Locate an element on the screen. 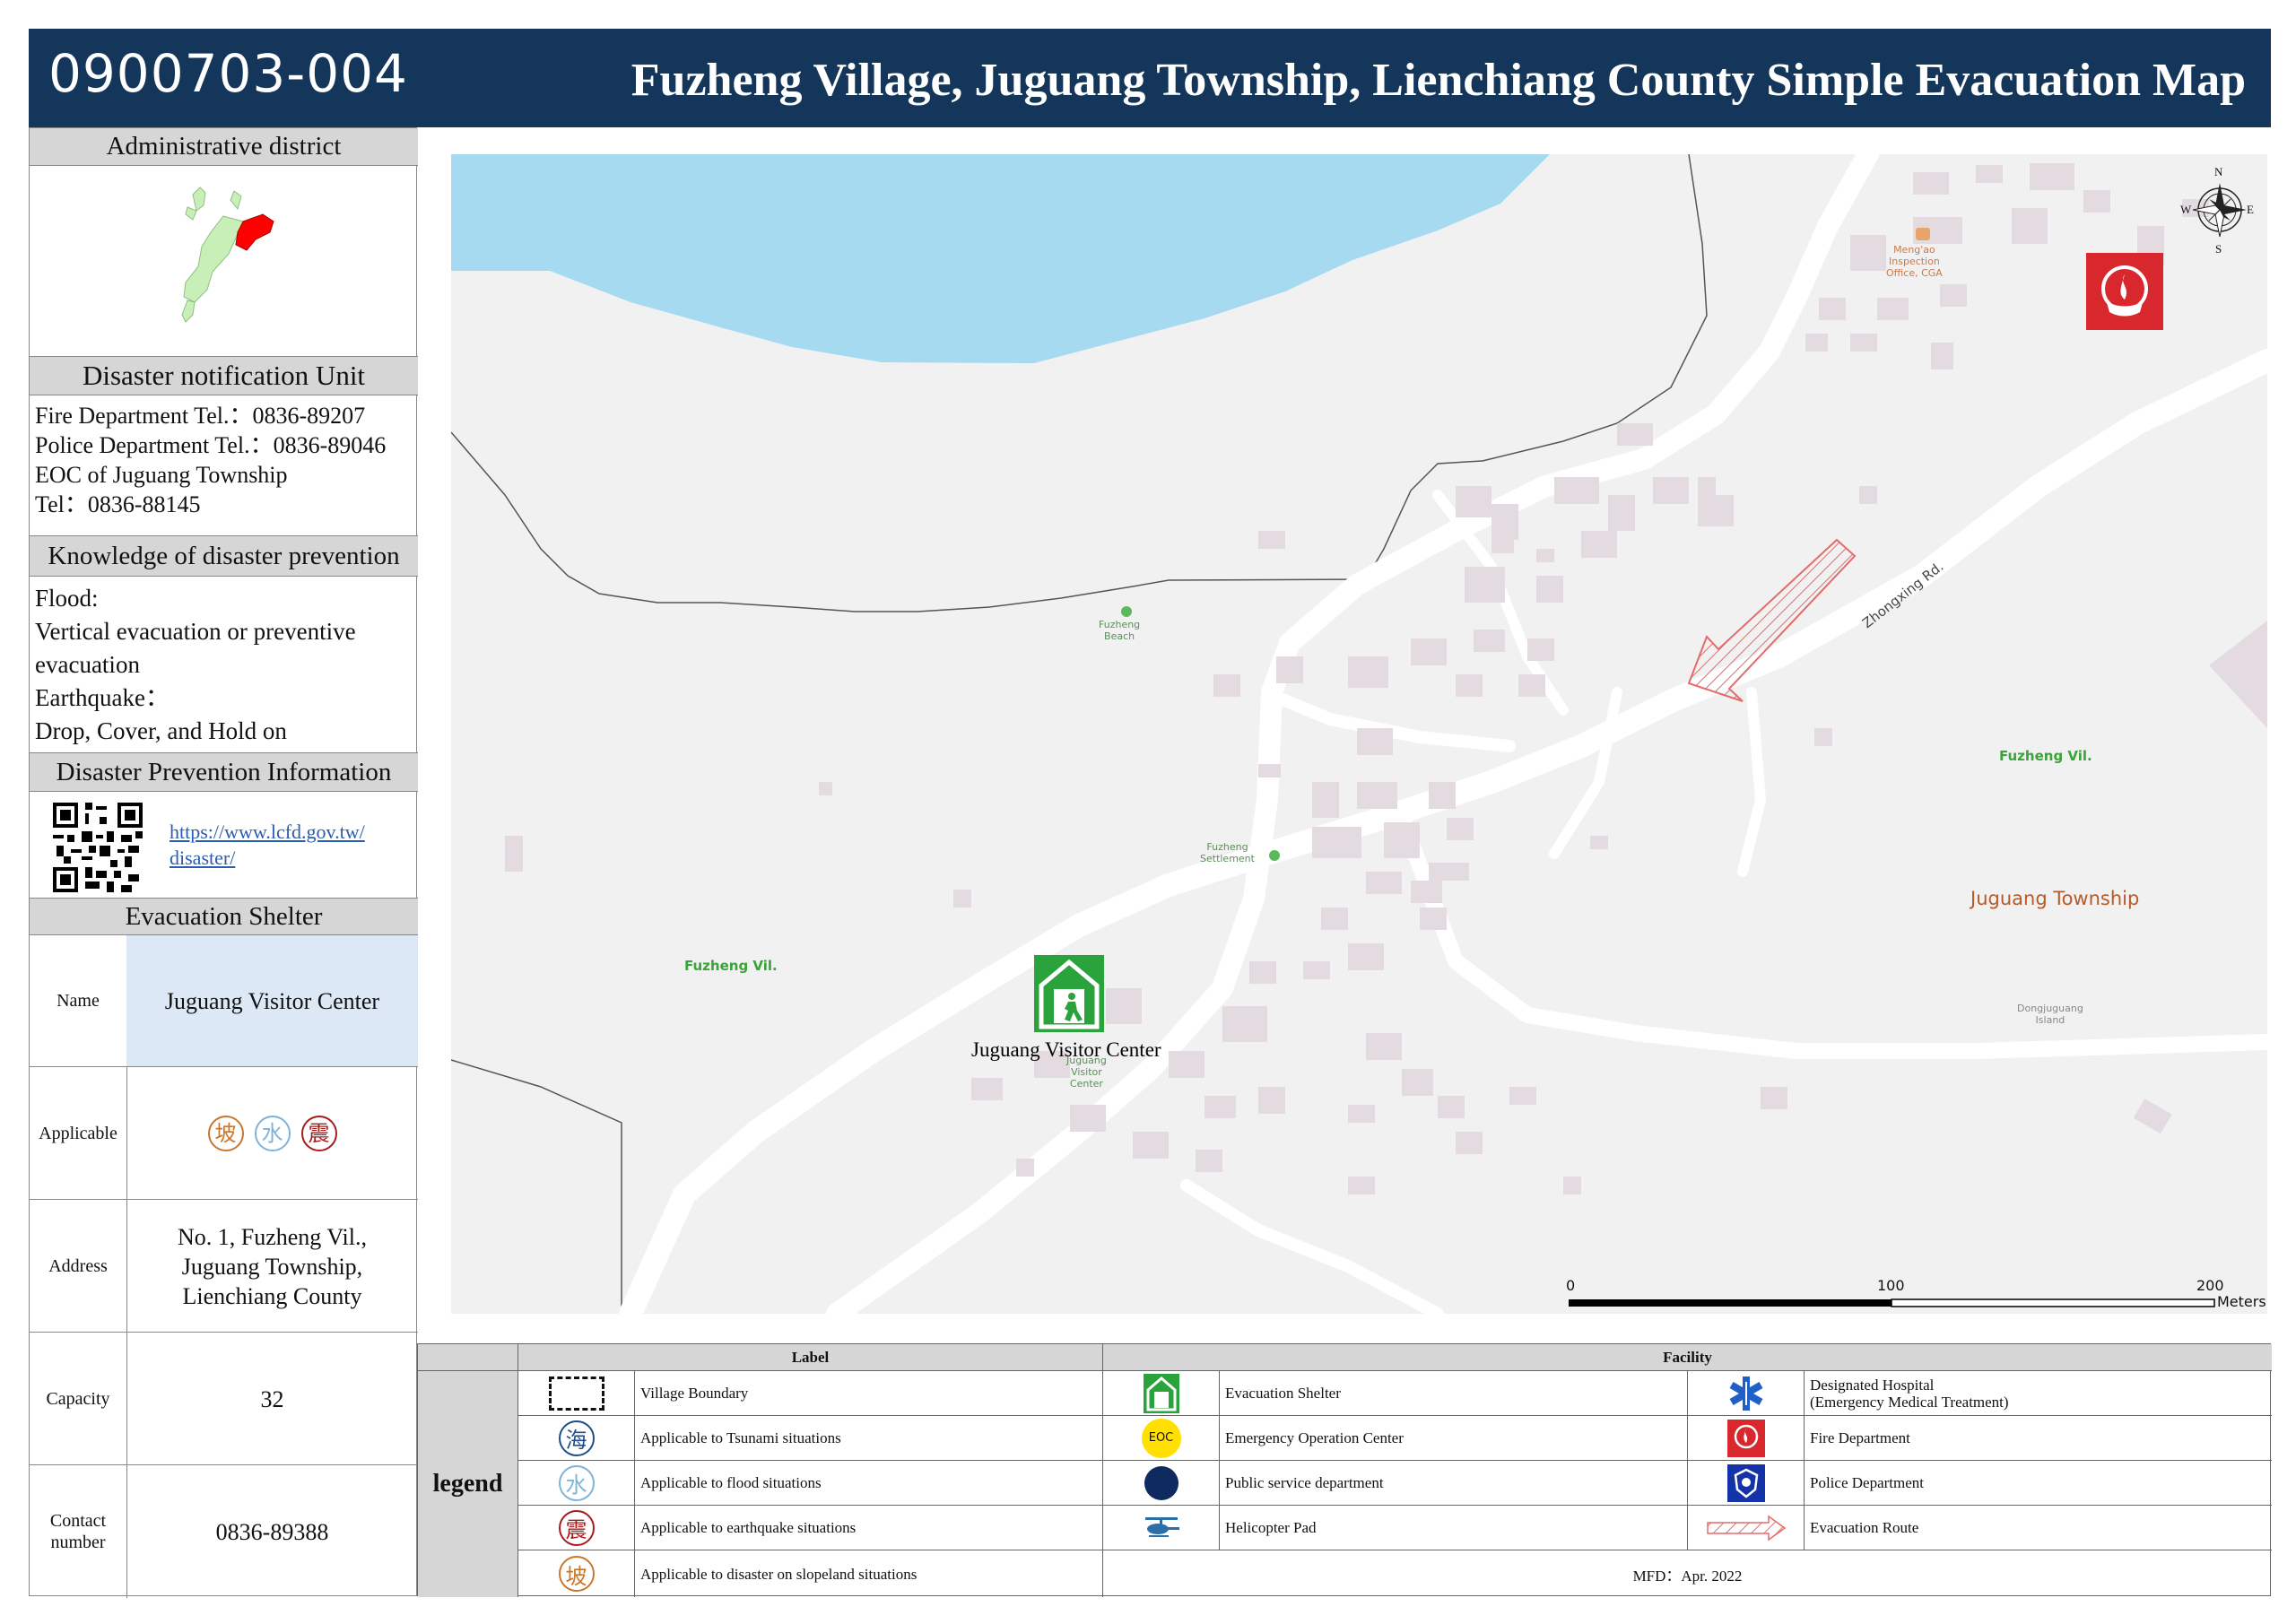 The image size is (2296, 1624). legend-label-header: Label is located at coordinates (810, 1357).